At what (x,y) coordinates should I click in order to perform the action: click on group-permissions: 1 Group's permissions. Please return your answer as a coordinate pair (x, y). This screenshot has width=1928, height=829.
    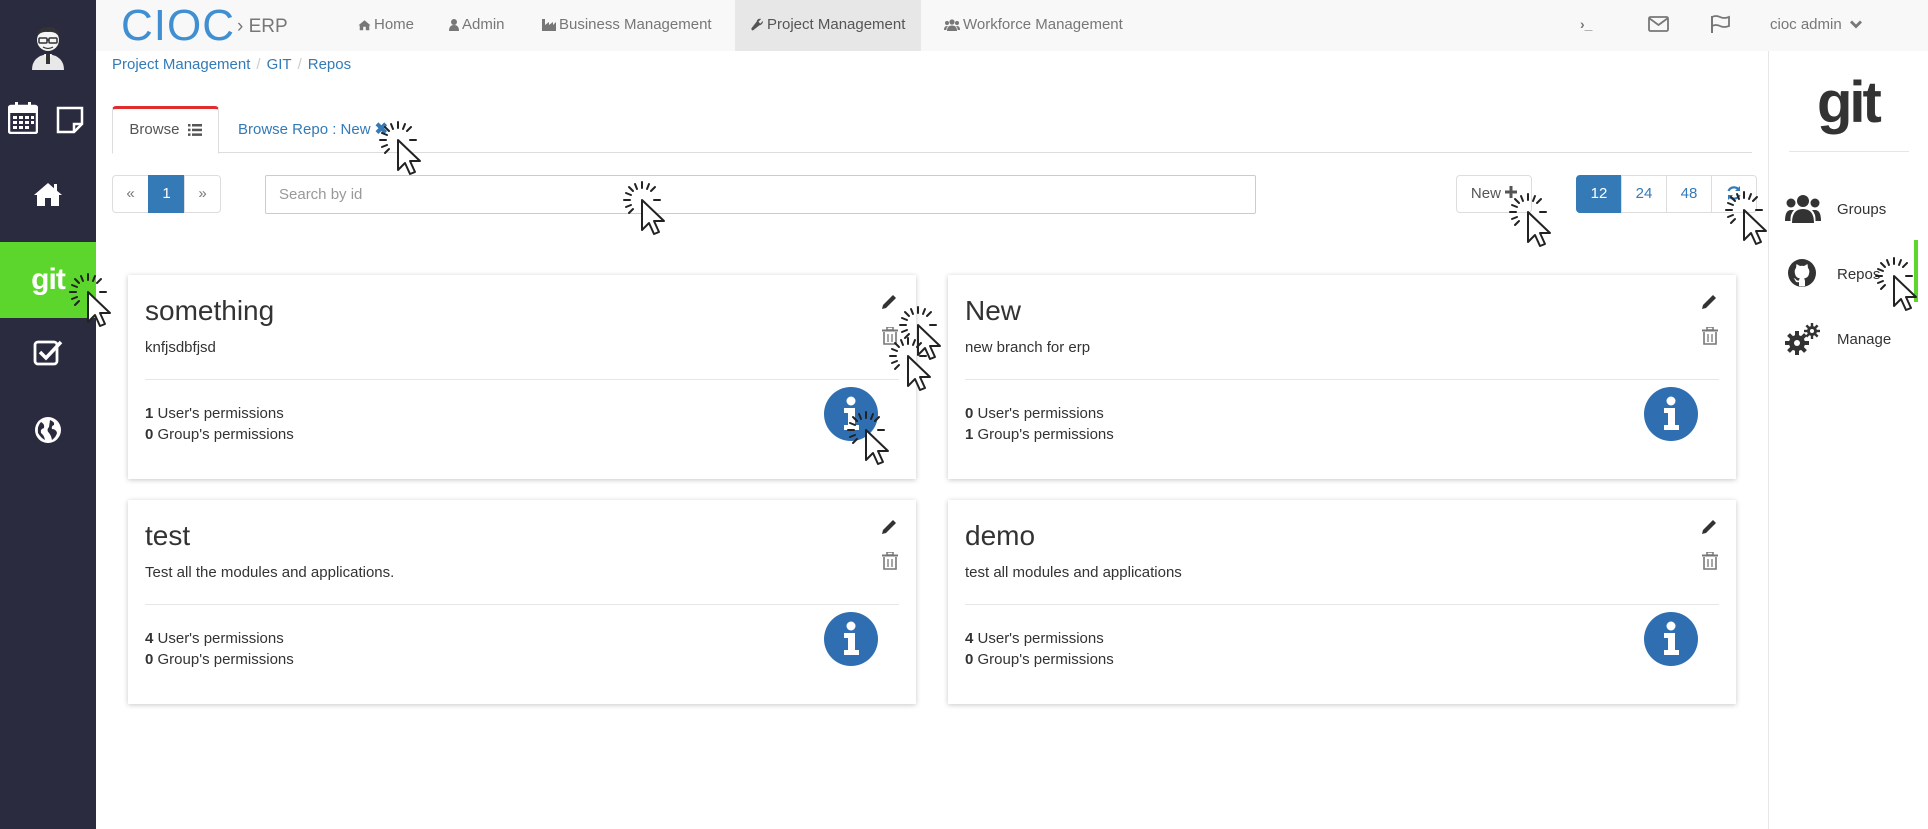
    Looking at the image, I should click on (1039, 434).